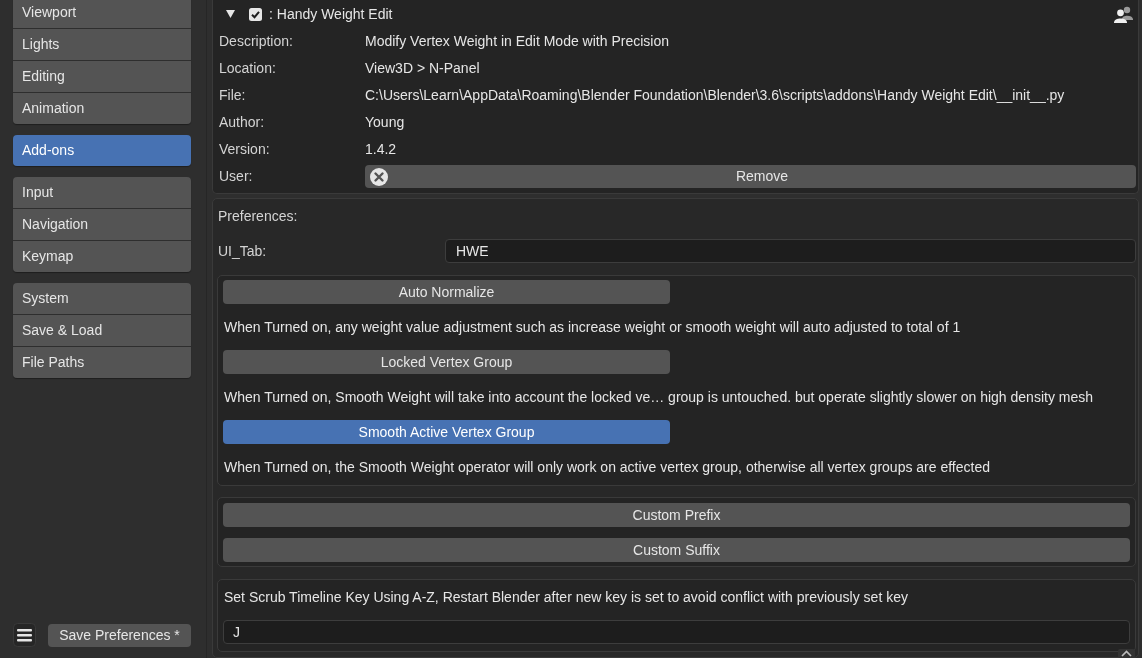  Describe the element at coordinates (102, 192) in the screenshot. I see `sidebar-tab: Input` at that location.